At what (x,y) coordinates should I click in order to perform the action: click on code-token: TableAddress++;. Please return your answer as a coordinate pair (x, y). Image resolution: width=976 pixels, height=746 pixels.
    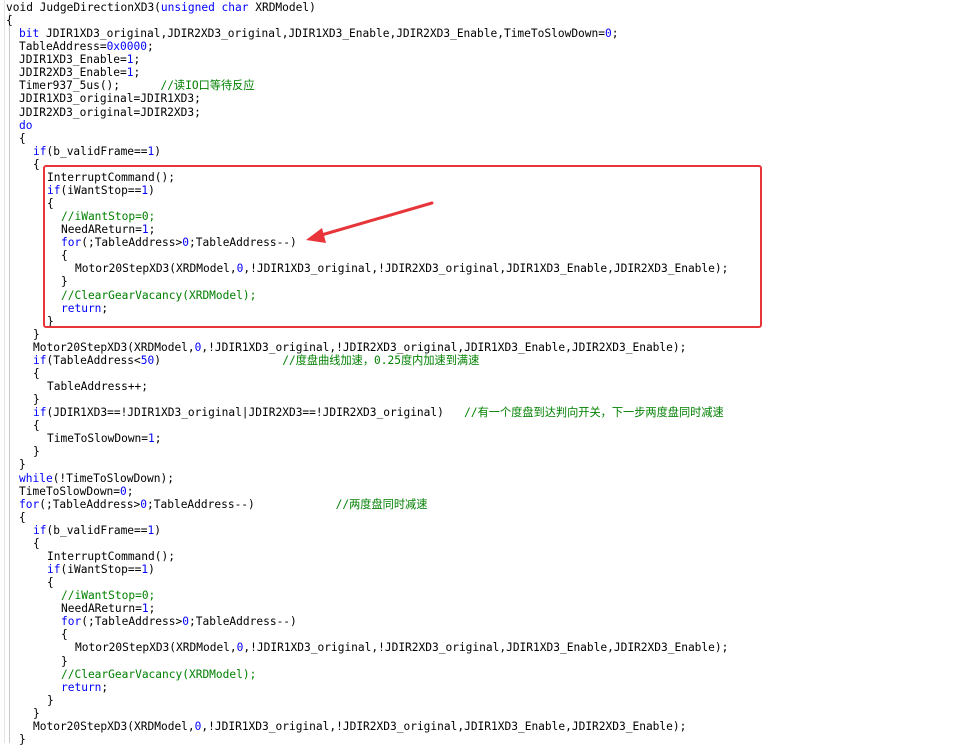
    Looking at the image, I should click on (98, 387).